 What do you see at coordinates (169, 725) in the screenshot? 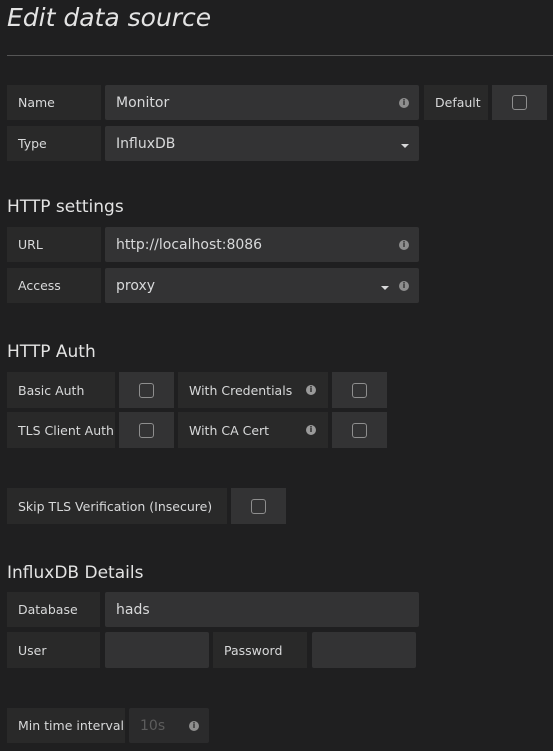
I see `min-time-interval-input: 10s i` at bounding box center [169, 725].